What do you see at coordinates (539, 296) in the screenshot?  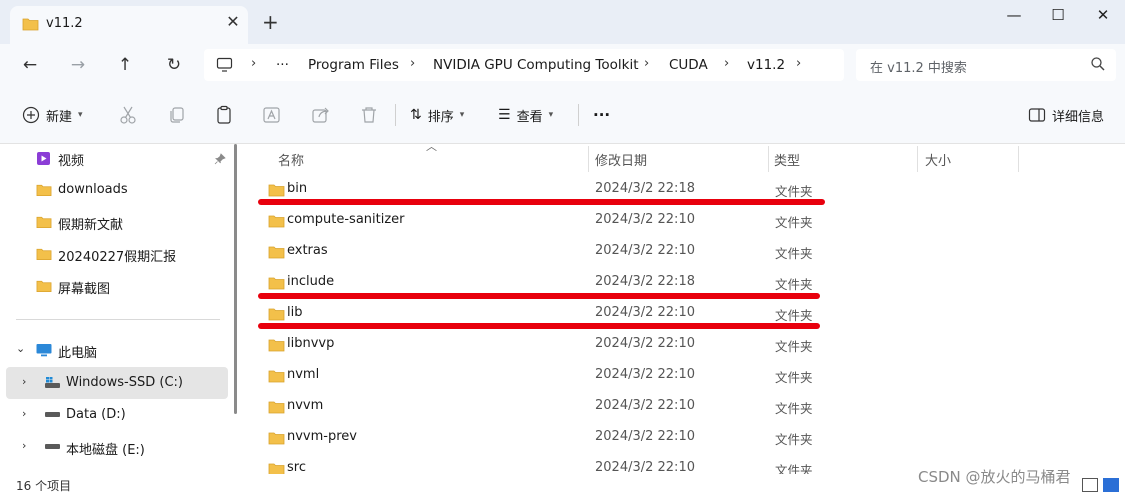 I see `annotation-underline` at bounding box center [539, 296].